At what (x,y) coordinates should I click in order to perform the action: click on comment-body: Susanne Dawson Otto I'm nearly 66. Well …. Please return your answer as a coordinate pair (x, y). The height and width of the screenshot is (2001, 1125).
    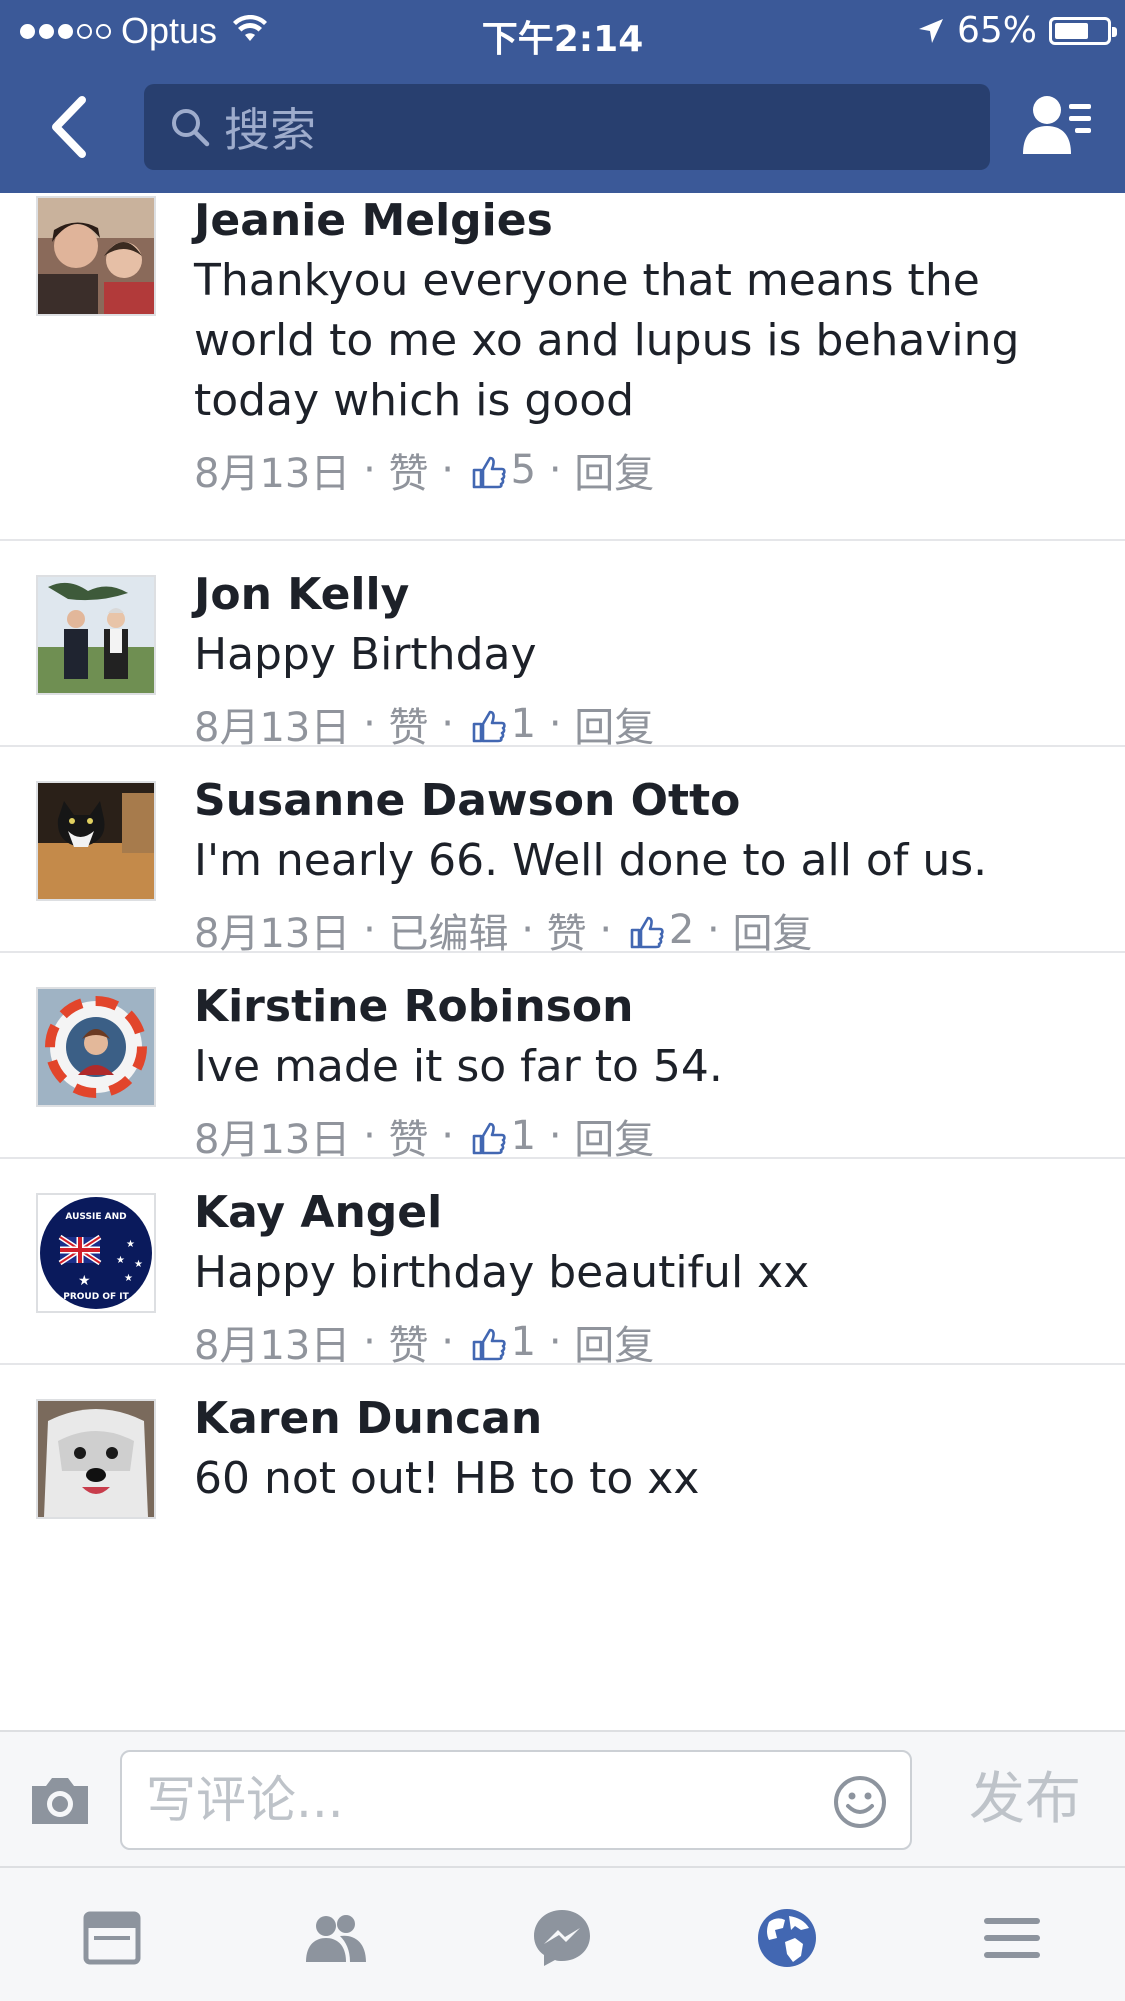
    Looking at the image, I should click on (649, 866).